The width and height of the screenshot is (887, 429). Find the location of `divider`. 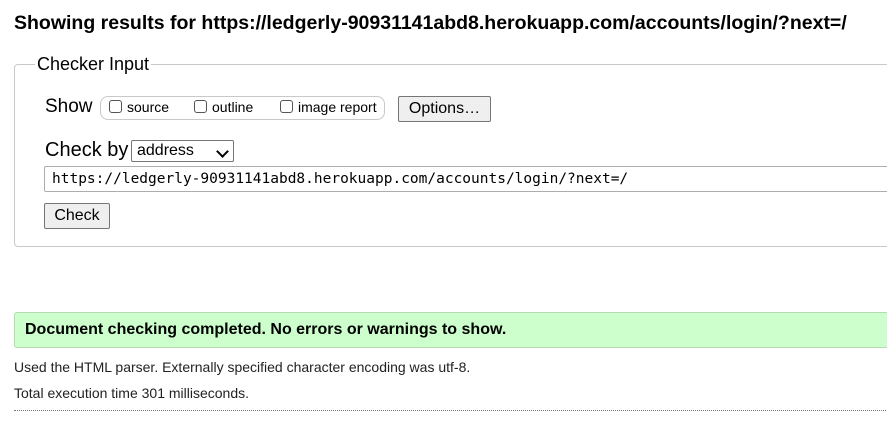

divider is located at coordinates (450, 410).